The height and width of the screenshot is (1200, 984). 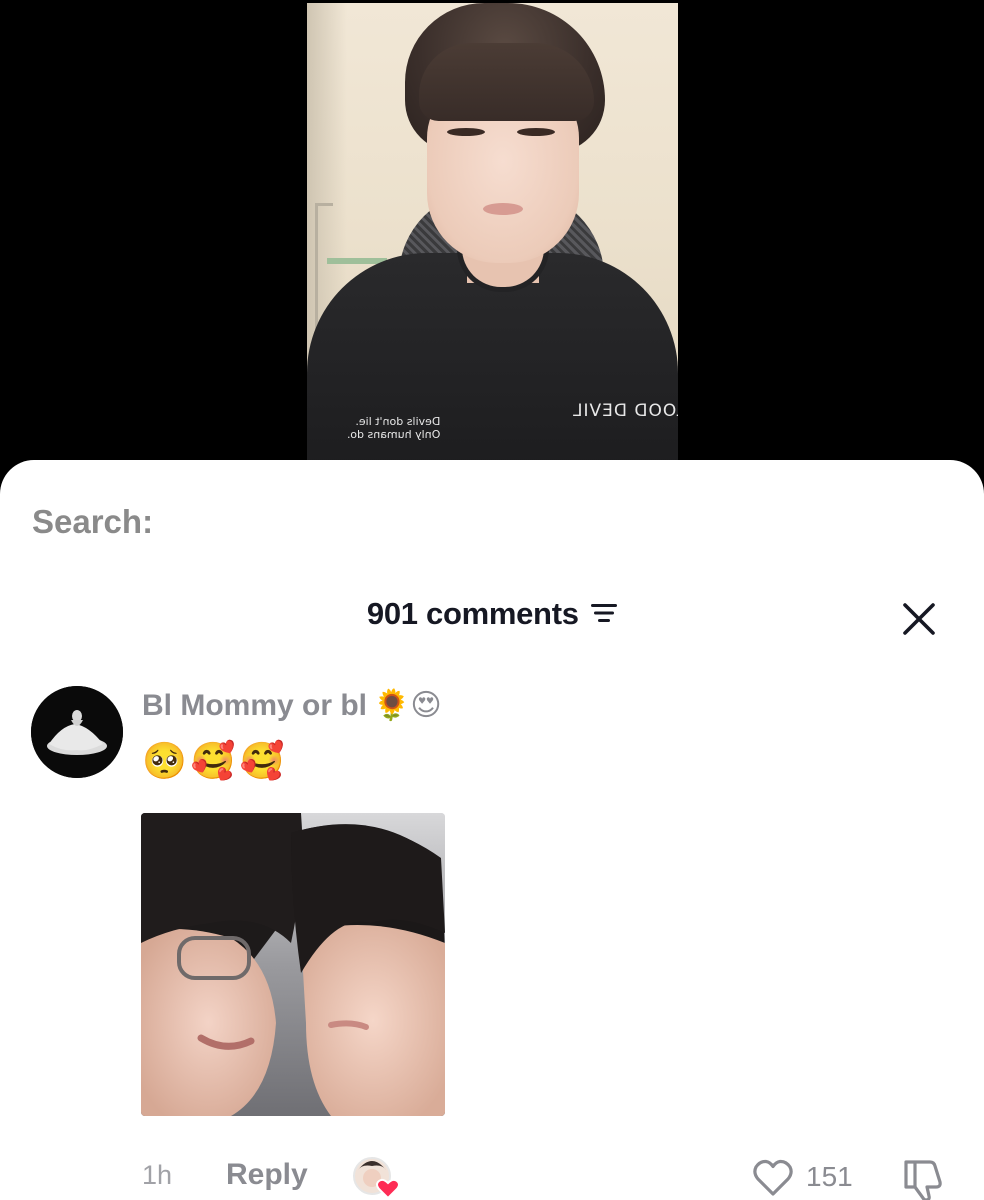 I want to click on search-label: Search:, so click(x=92, y=522).